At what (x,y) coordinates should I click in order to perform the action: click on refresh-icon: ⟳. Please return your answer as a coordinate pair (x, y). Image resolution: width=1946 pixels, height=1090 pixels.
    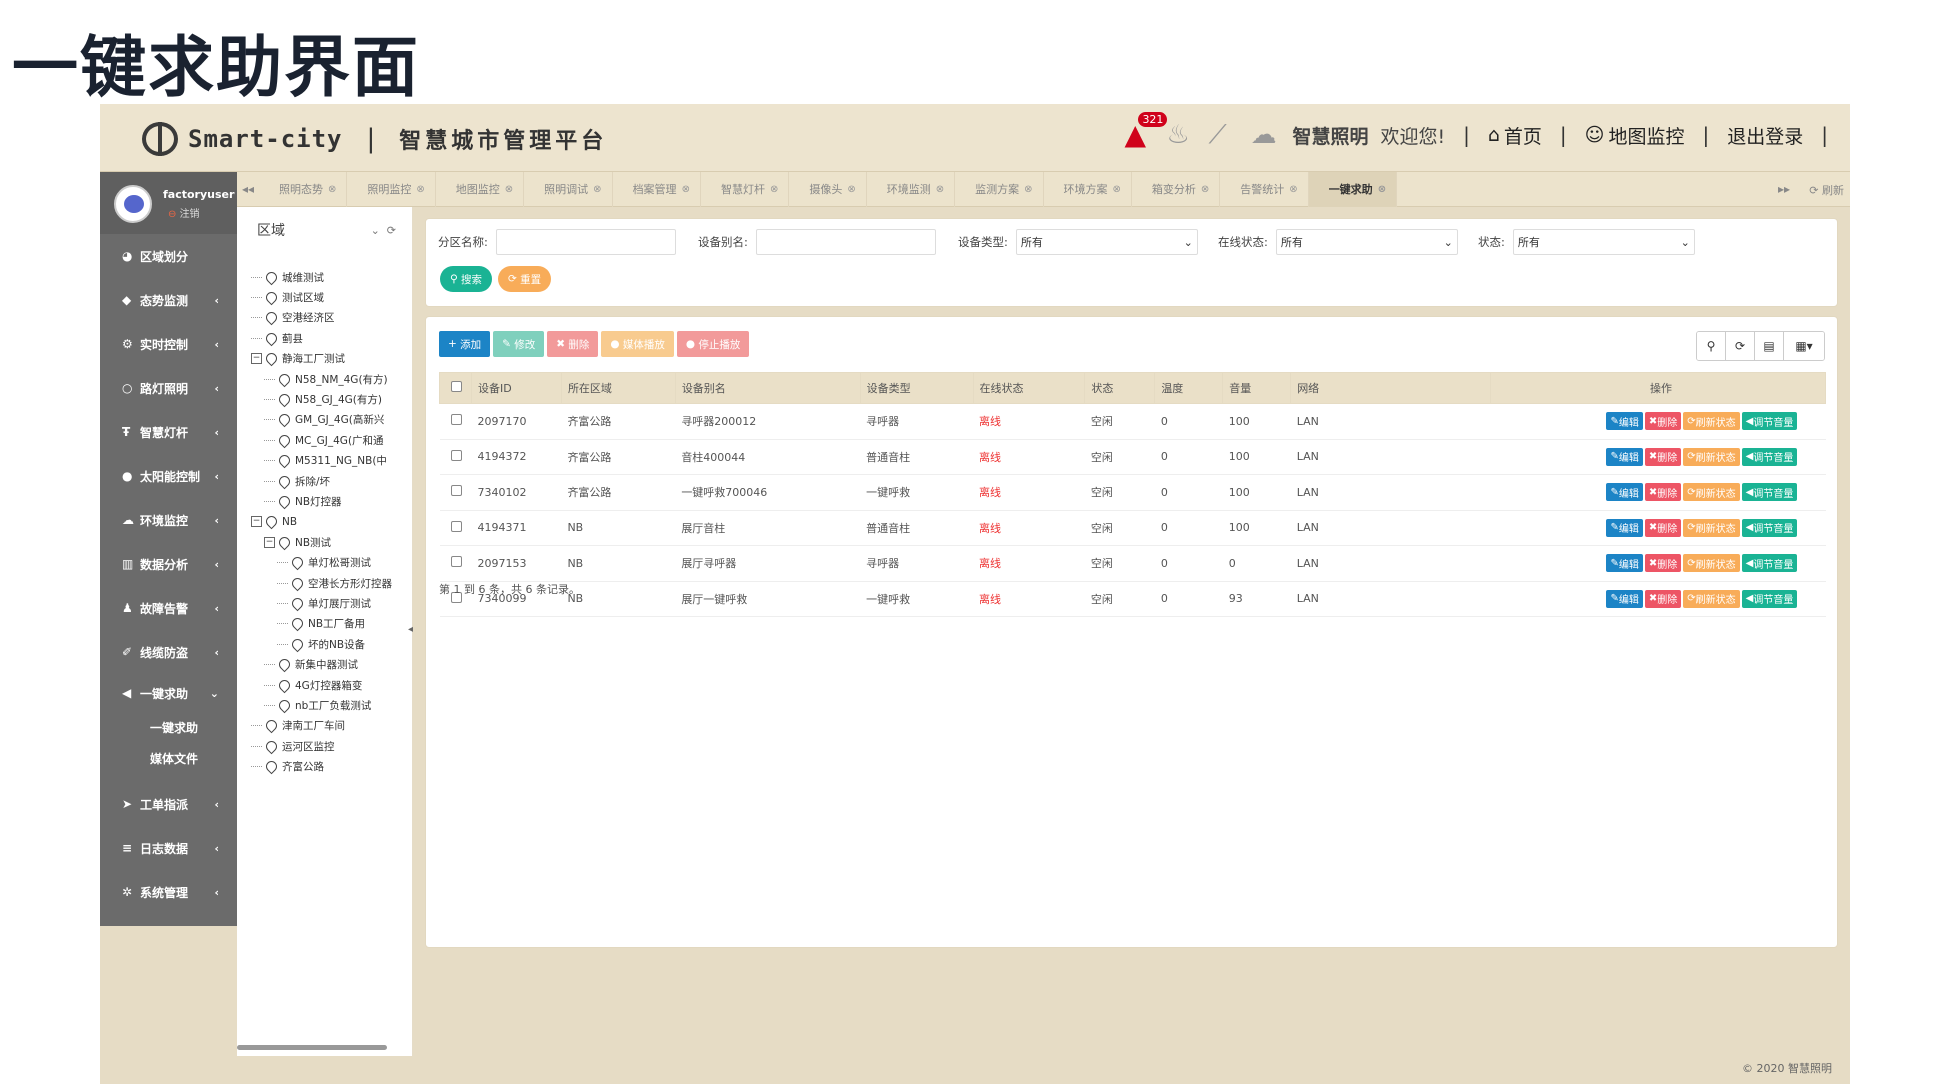
    Looking at the image, I should click on (1740, 346).